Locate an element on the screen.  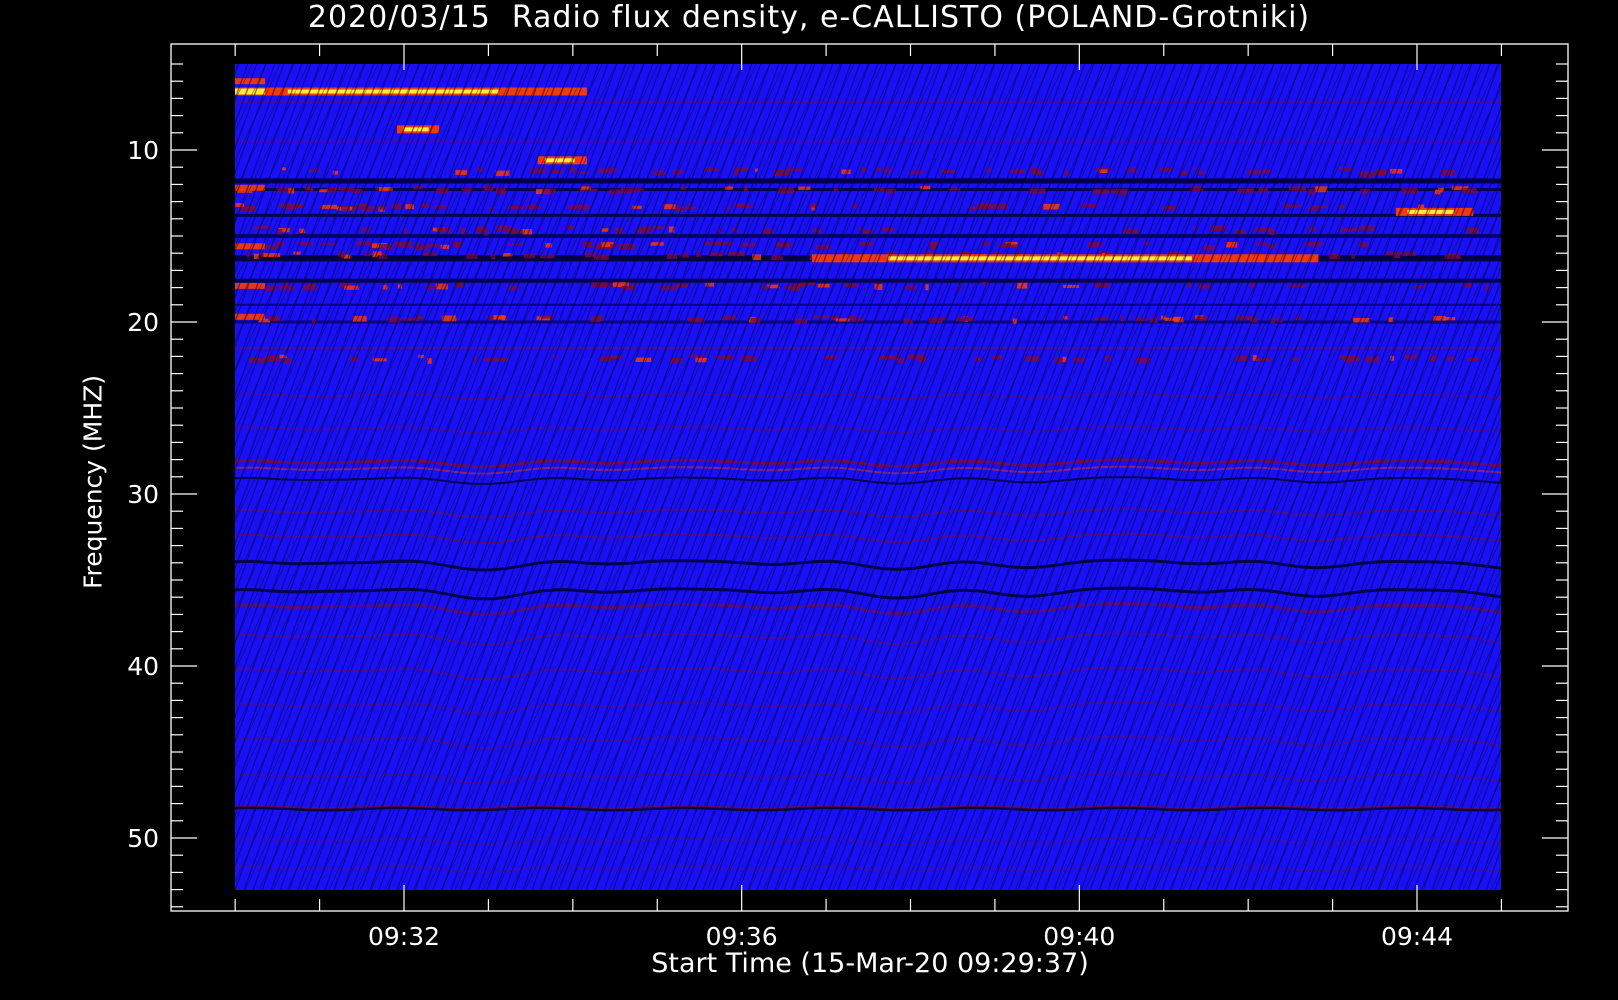
y-tick-label: 40 is located at coordinates (143, 666).